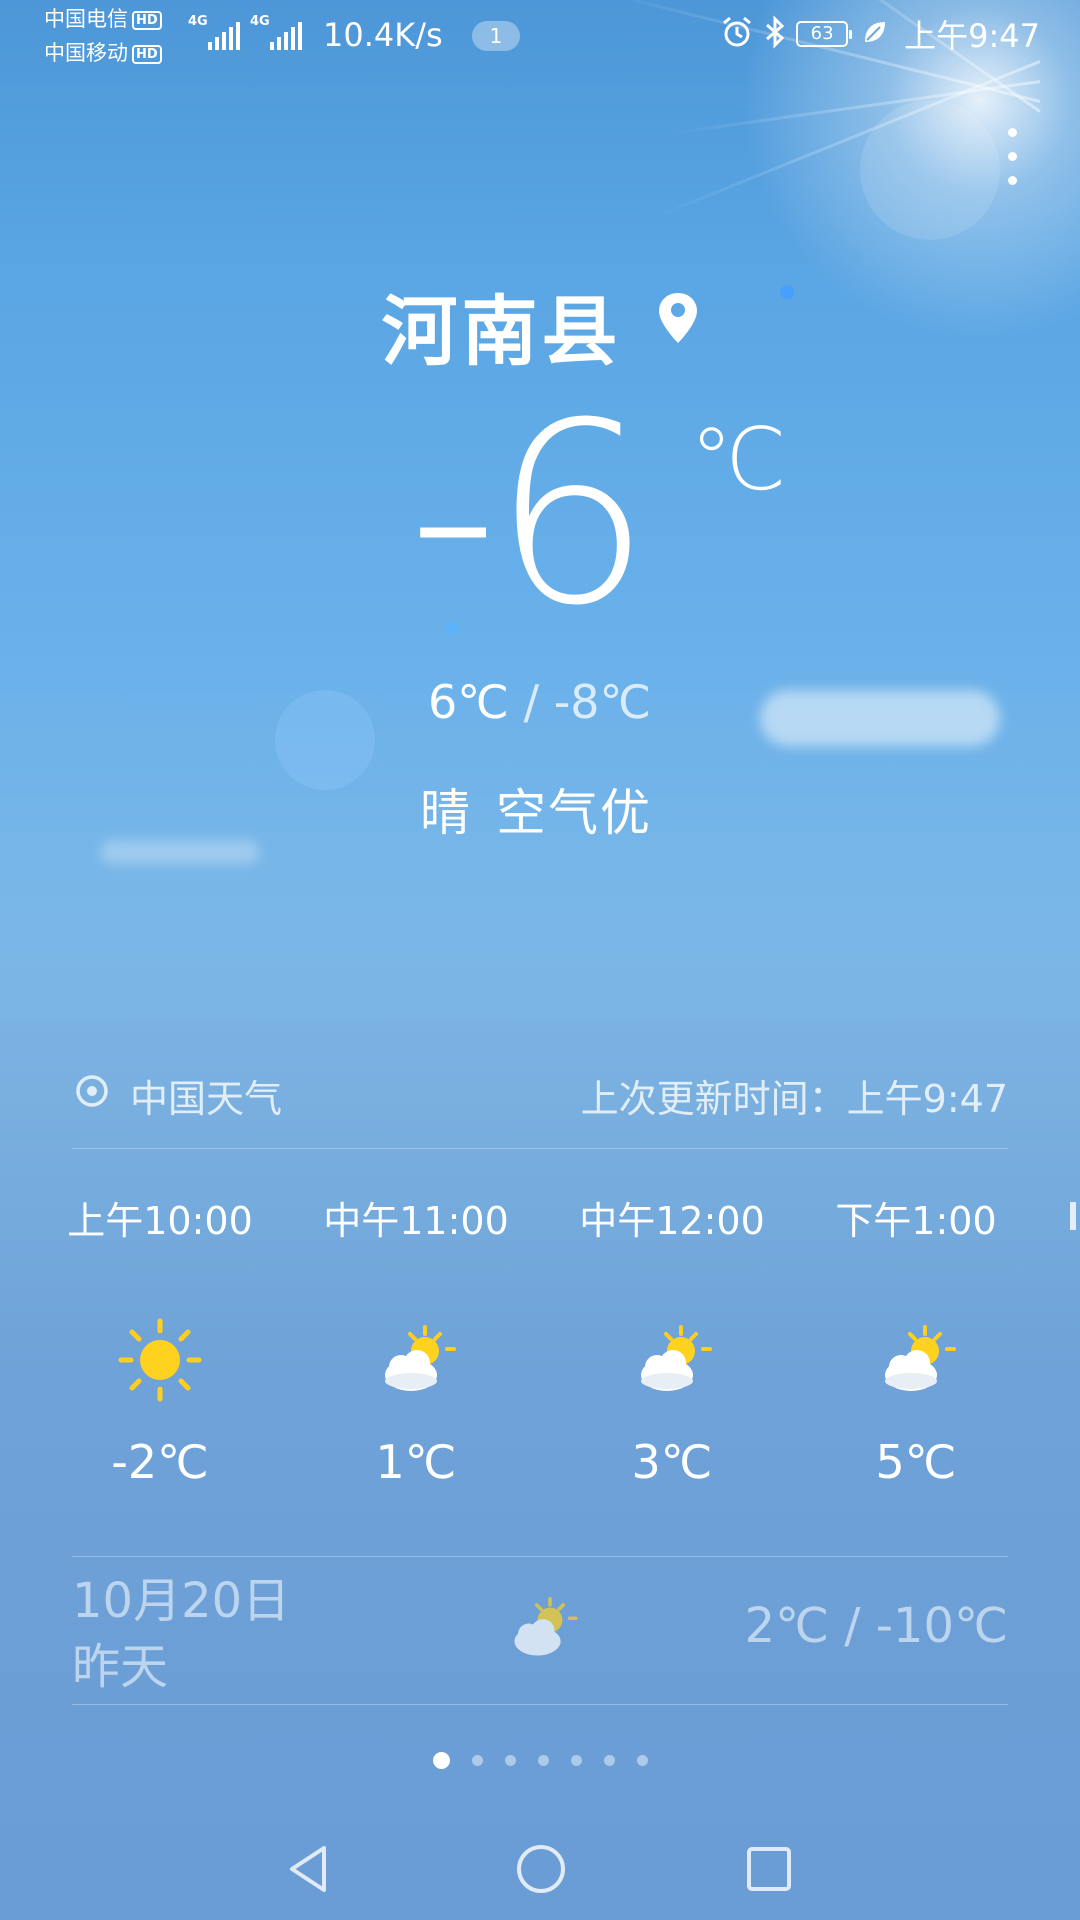  Describe the element at coordinates (1073, 1216) in the screenshot. I see `next-hour-peek` at that location.